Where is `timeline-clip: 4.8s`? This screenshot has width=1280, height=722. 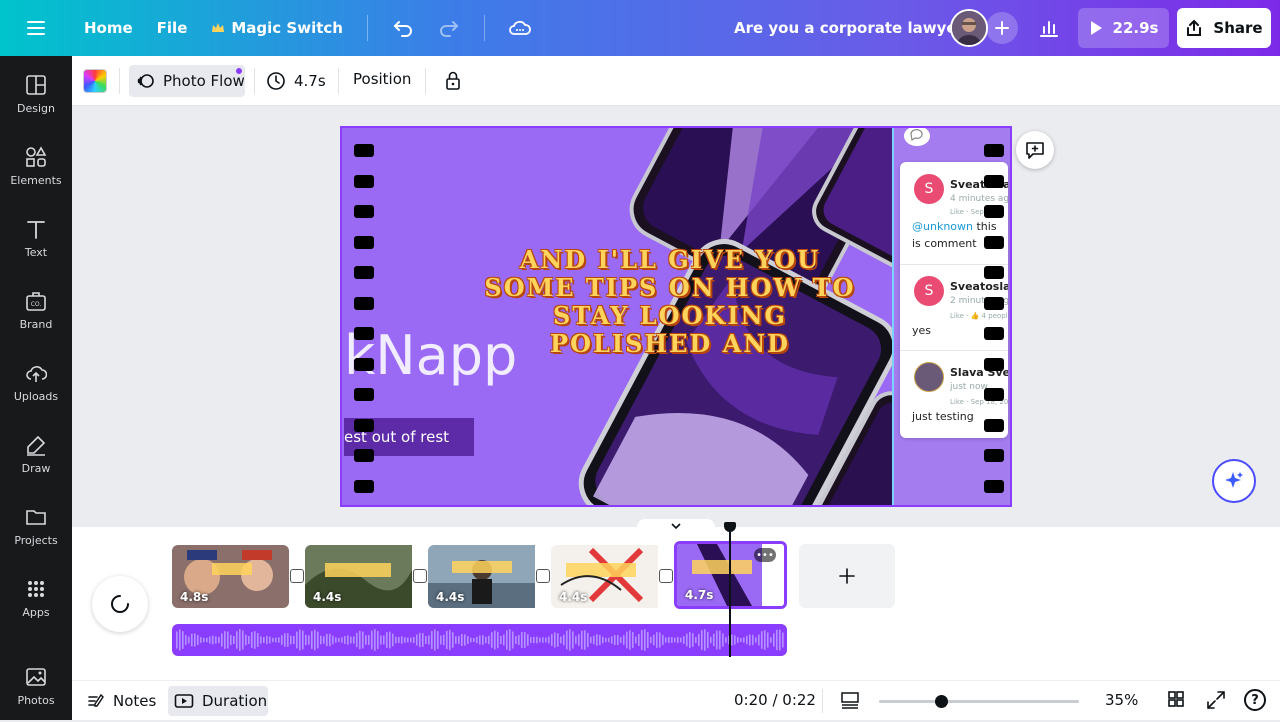
timeline-clip: 4.8s is located at coordinates (230, 576).